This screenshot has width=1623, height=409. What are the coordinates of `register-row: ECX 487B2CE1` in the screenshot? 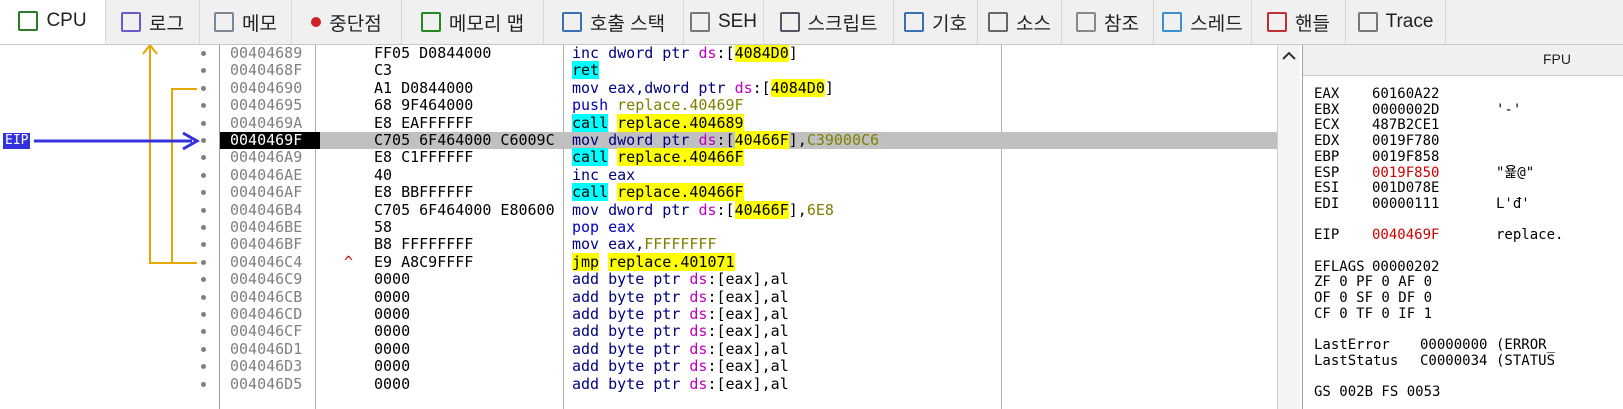 It's located at (1468, 126).